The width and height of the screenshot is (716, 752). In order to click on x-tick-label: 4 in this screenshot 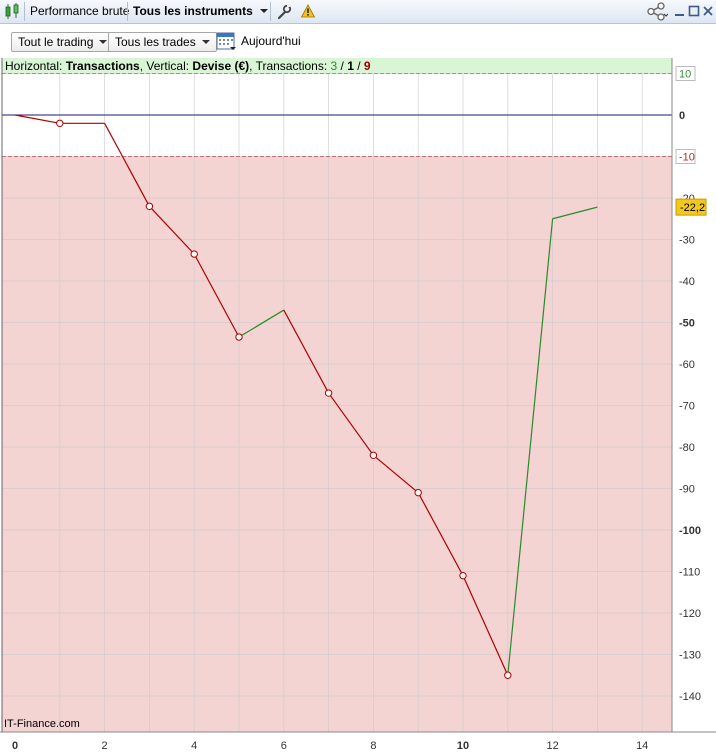, I will do `click(194, 746)`.